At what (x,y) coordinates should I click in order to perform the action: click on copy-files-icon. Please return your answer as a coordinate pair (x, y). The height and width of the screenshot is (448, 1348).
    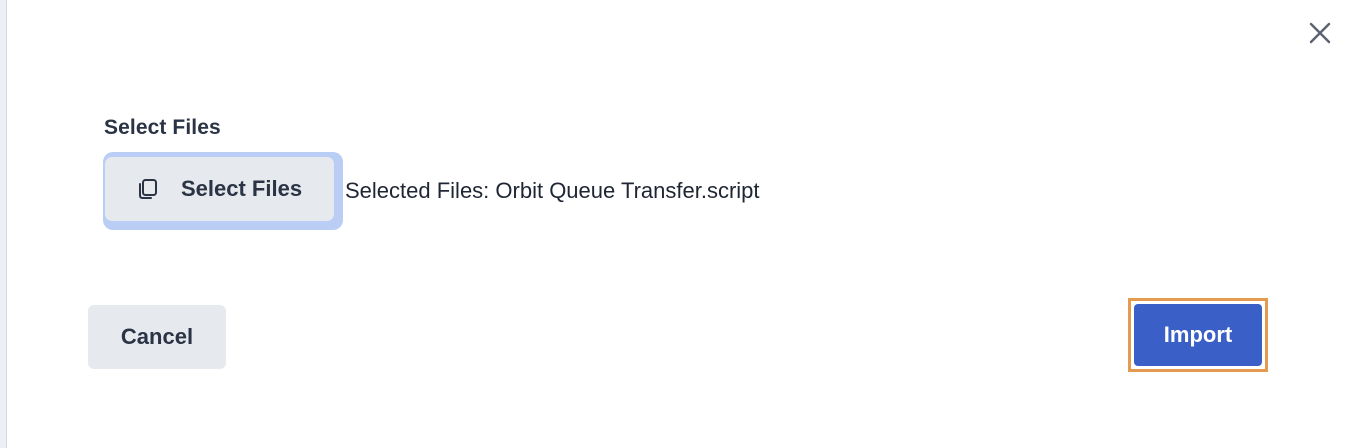
    Looking at the image, I should click on (148, 189).